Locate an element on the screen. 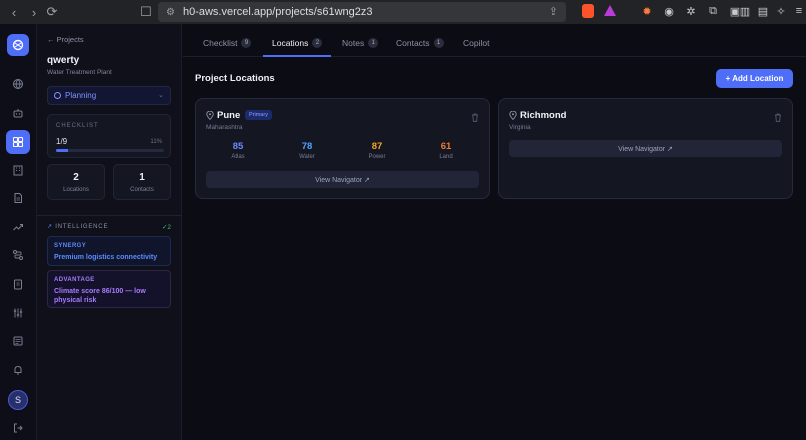  metric-value: 87 is located at coordinates (377, 146).